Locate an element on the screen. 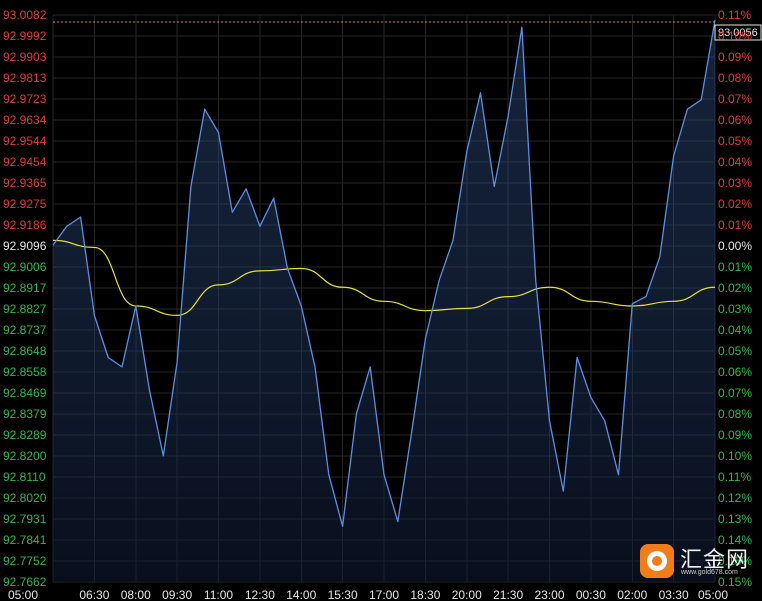 The width and height of the screenshot is (762, 601). y-tick-label: 92.7752 is located at coordinates (25, 561).